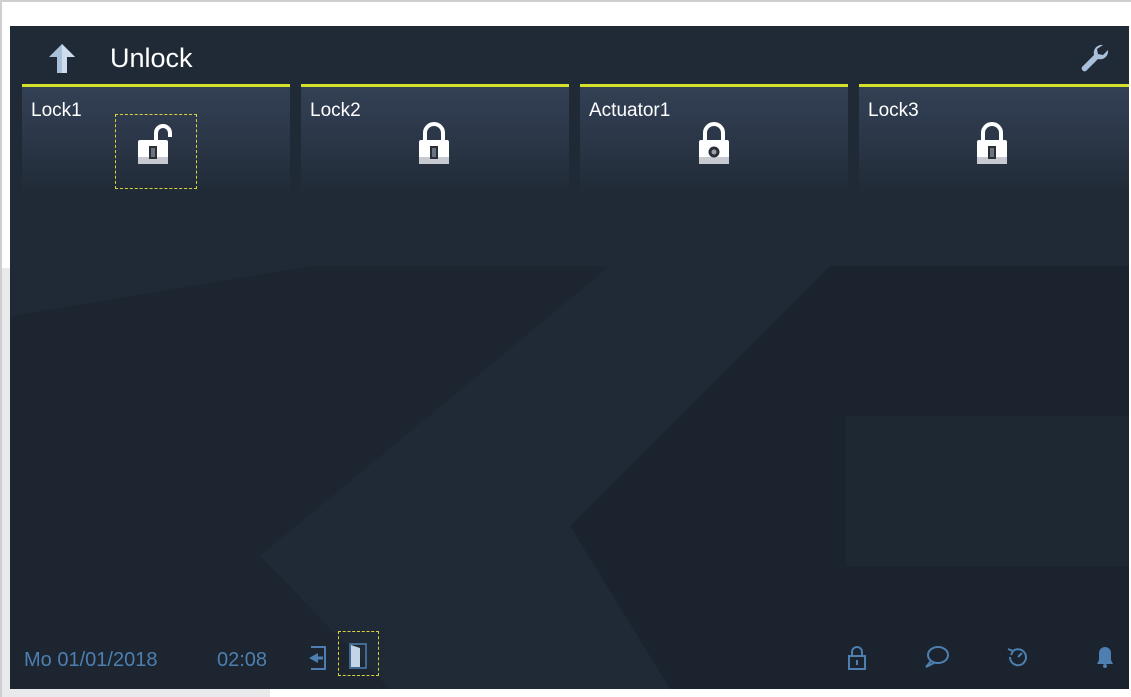 This screenshot has height=697, width=1131. Describe the element at coordinates (316, 658) in the screenshot. I see `door-exit-icon` at that location.